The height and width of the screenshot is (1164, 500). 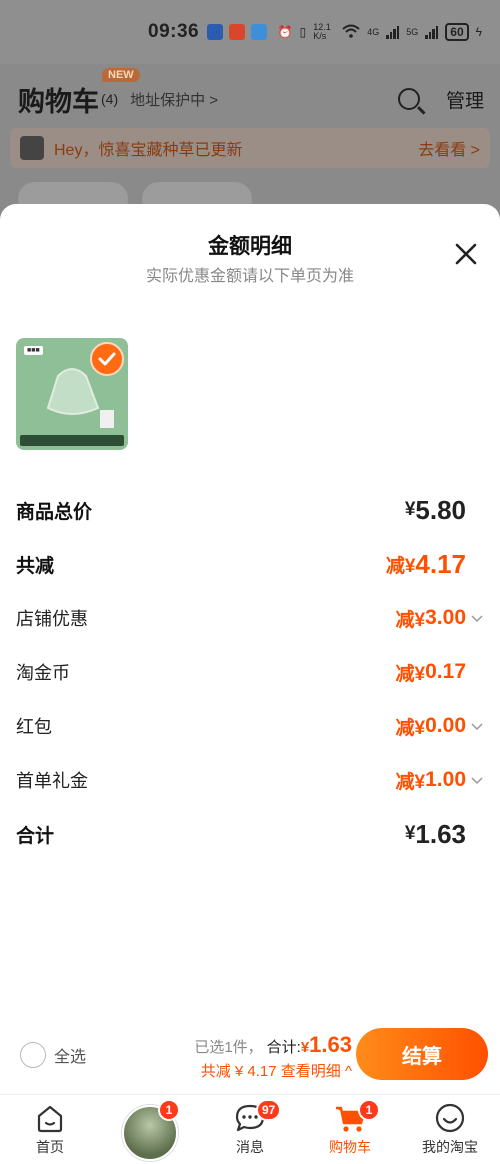 I want to click on summary-total-line: 已选1件， 合计: ¥ 1.63, so click(x=273, y=1045).